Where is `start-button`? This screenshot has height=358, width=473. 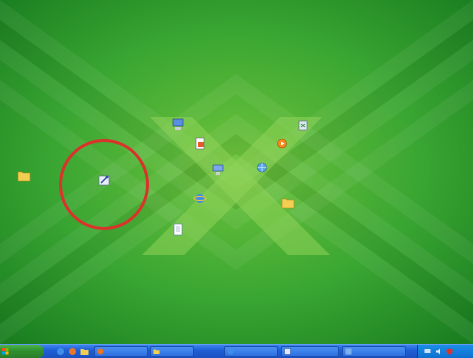
start-button is located at coordinates (22, 351).